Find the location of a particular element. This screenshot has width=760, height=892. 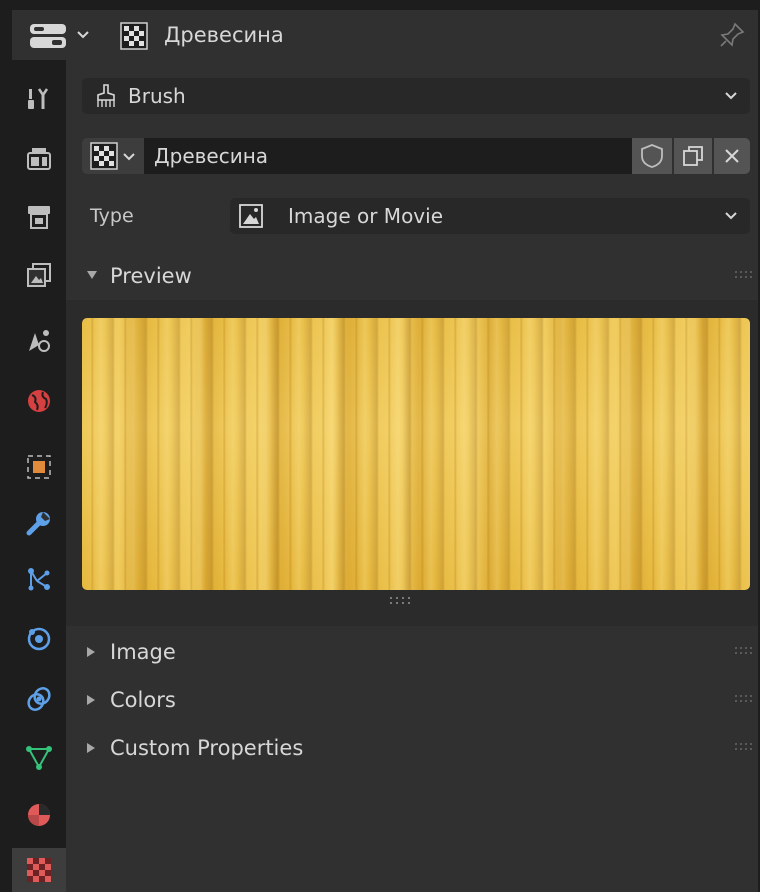

fake-user-button is located at coordinates (652, 156).